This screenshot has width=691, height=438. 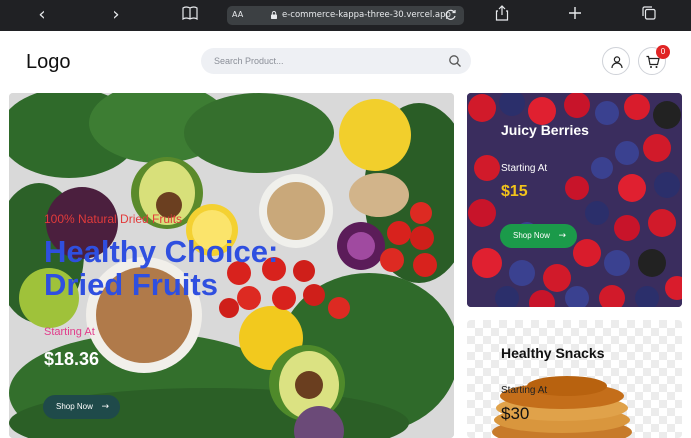 What do you see at coordinates (190, 15) in the screenshot?
I see `book-icon` at bounding box center [190, 15].